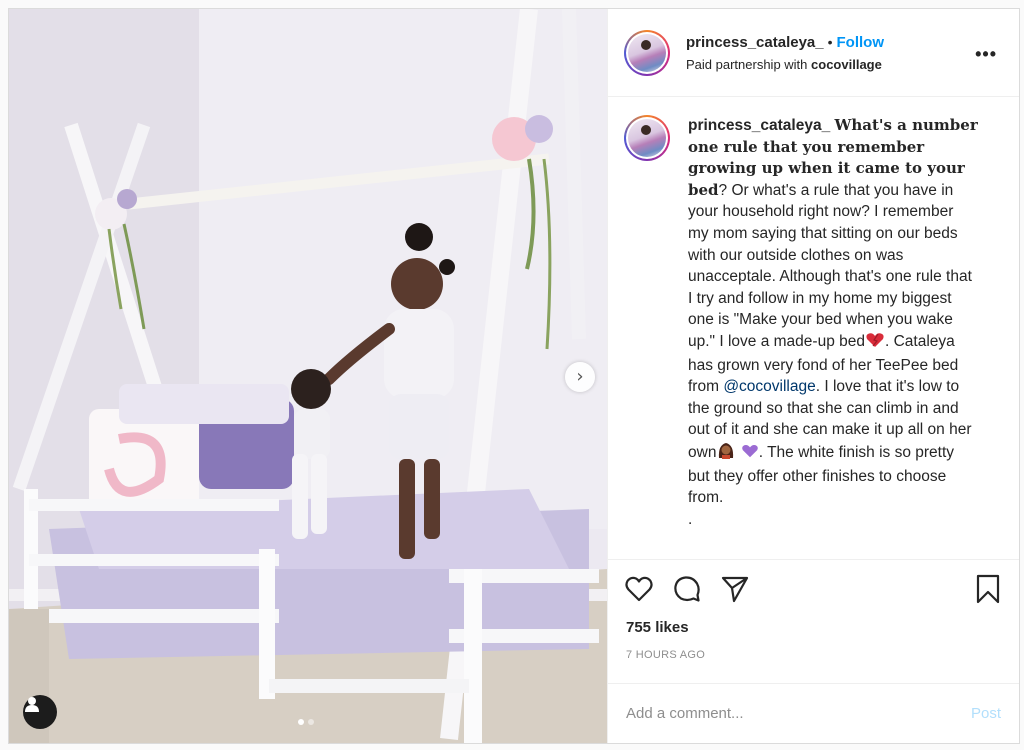 This screenshot has width=1024, height=750. I want to click on share-button, so click(735, 589).